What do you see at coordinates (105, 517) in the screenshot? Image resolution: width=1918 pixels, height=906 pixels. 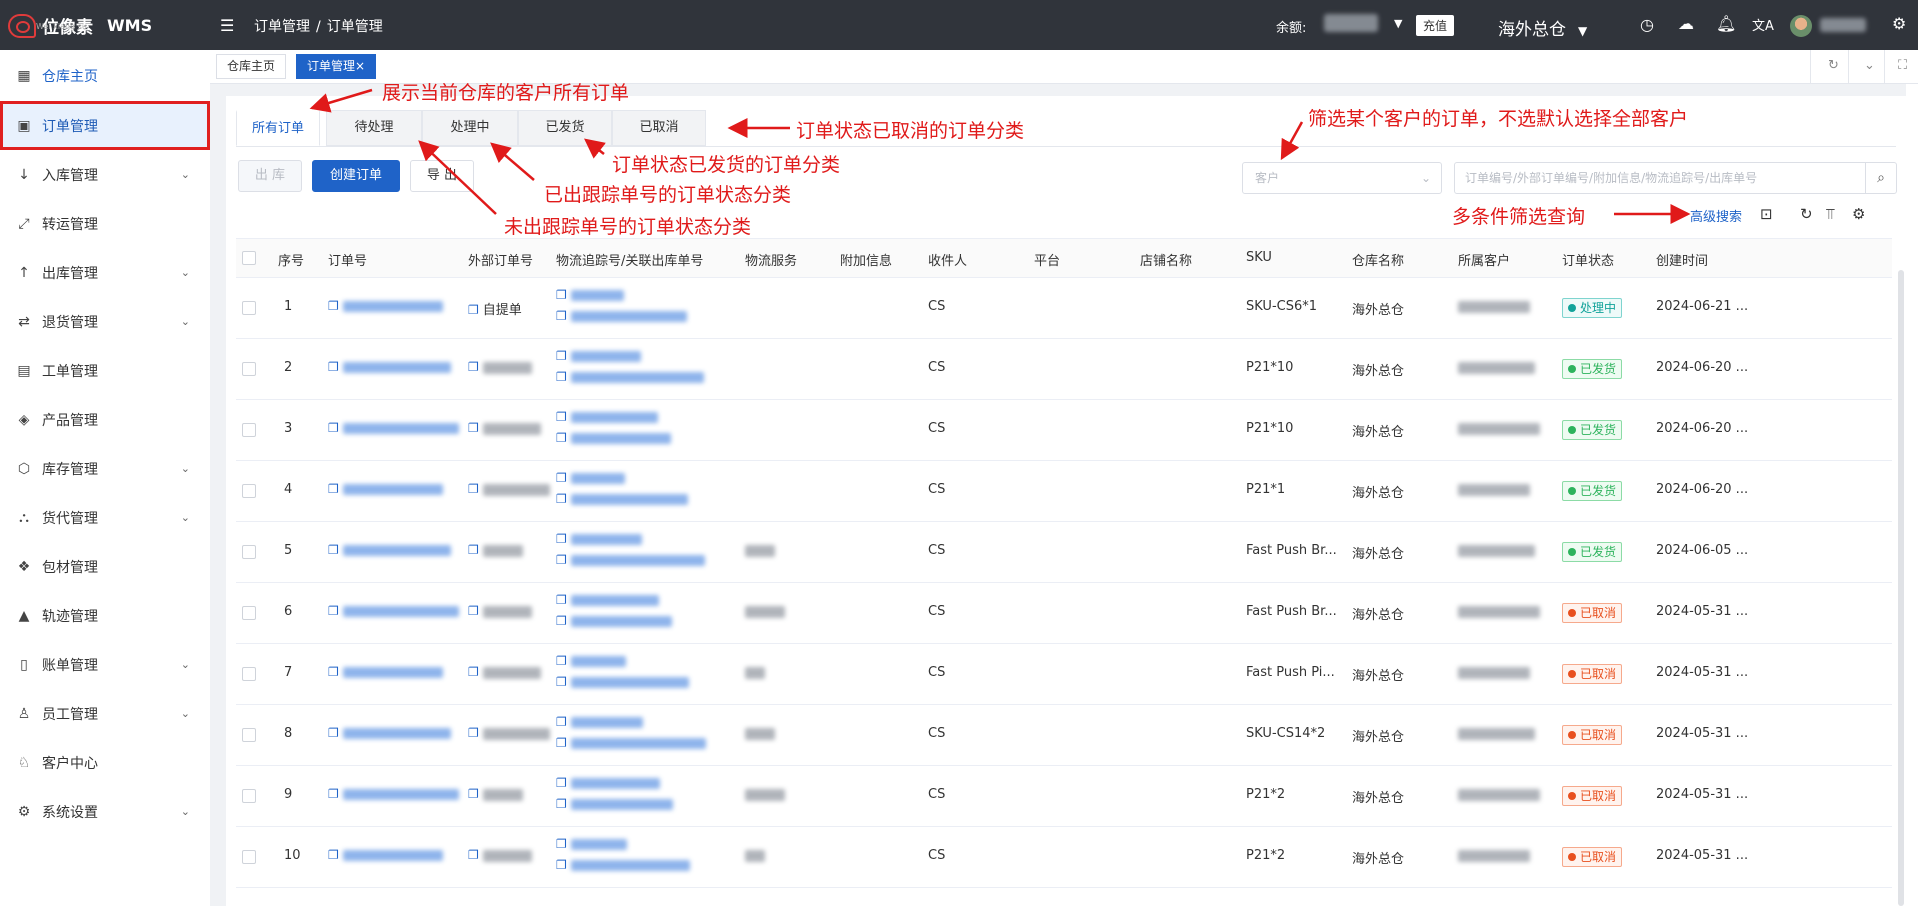 I see `sidebar-item-forwarder: ⛬ 货代管理 ⌄` at bounding box center [105, 517].